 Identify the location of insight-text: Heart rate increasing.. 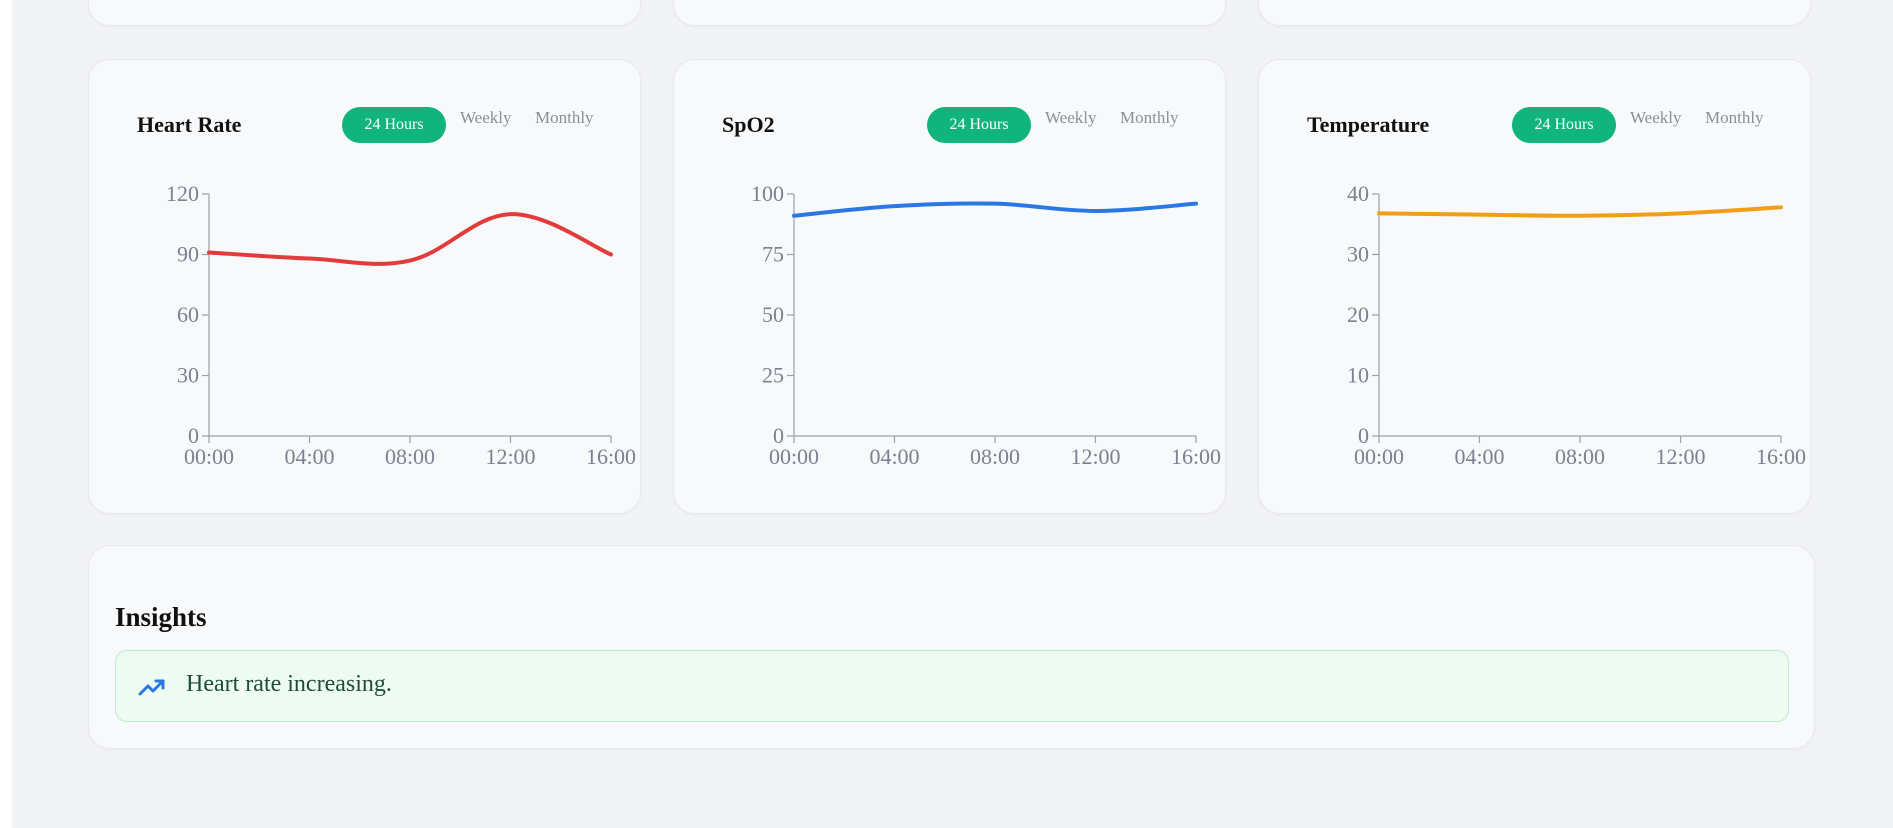
(289, 684).